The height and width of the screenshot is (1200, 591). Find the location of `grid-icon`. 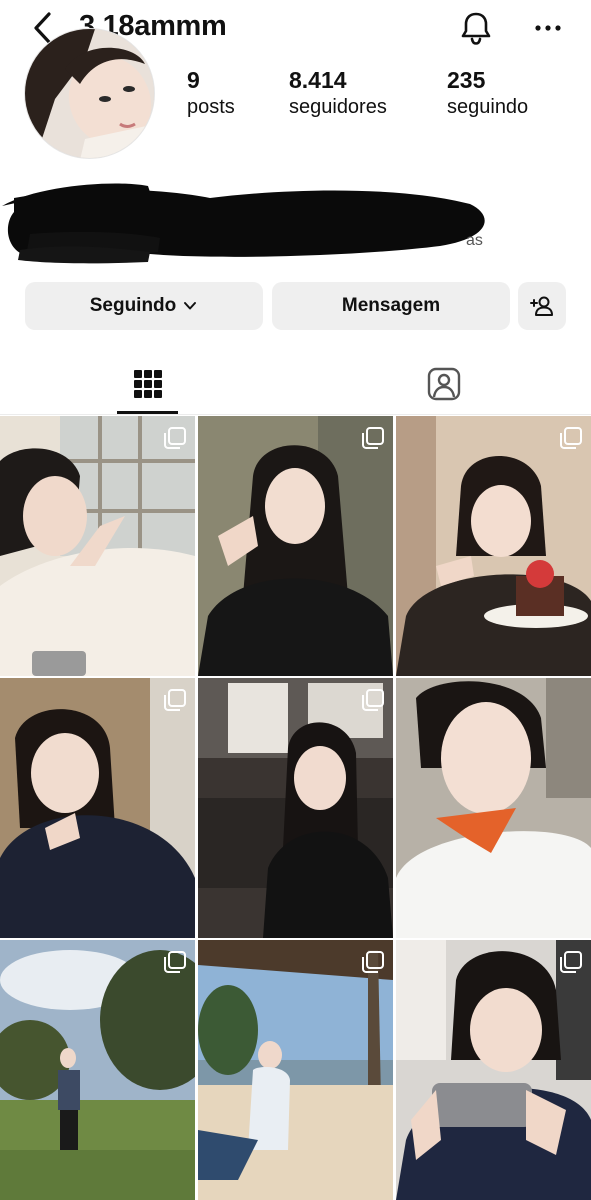

grid-icon is located at coordinates (147, 384).